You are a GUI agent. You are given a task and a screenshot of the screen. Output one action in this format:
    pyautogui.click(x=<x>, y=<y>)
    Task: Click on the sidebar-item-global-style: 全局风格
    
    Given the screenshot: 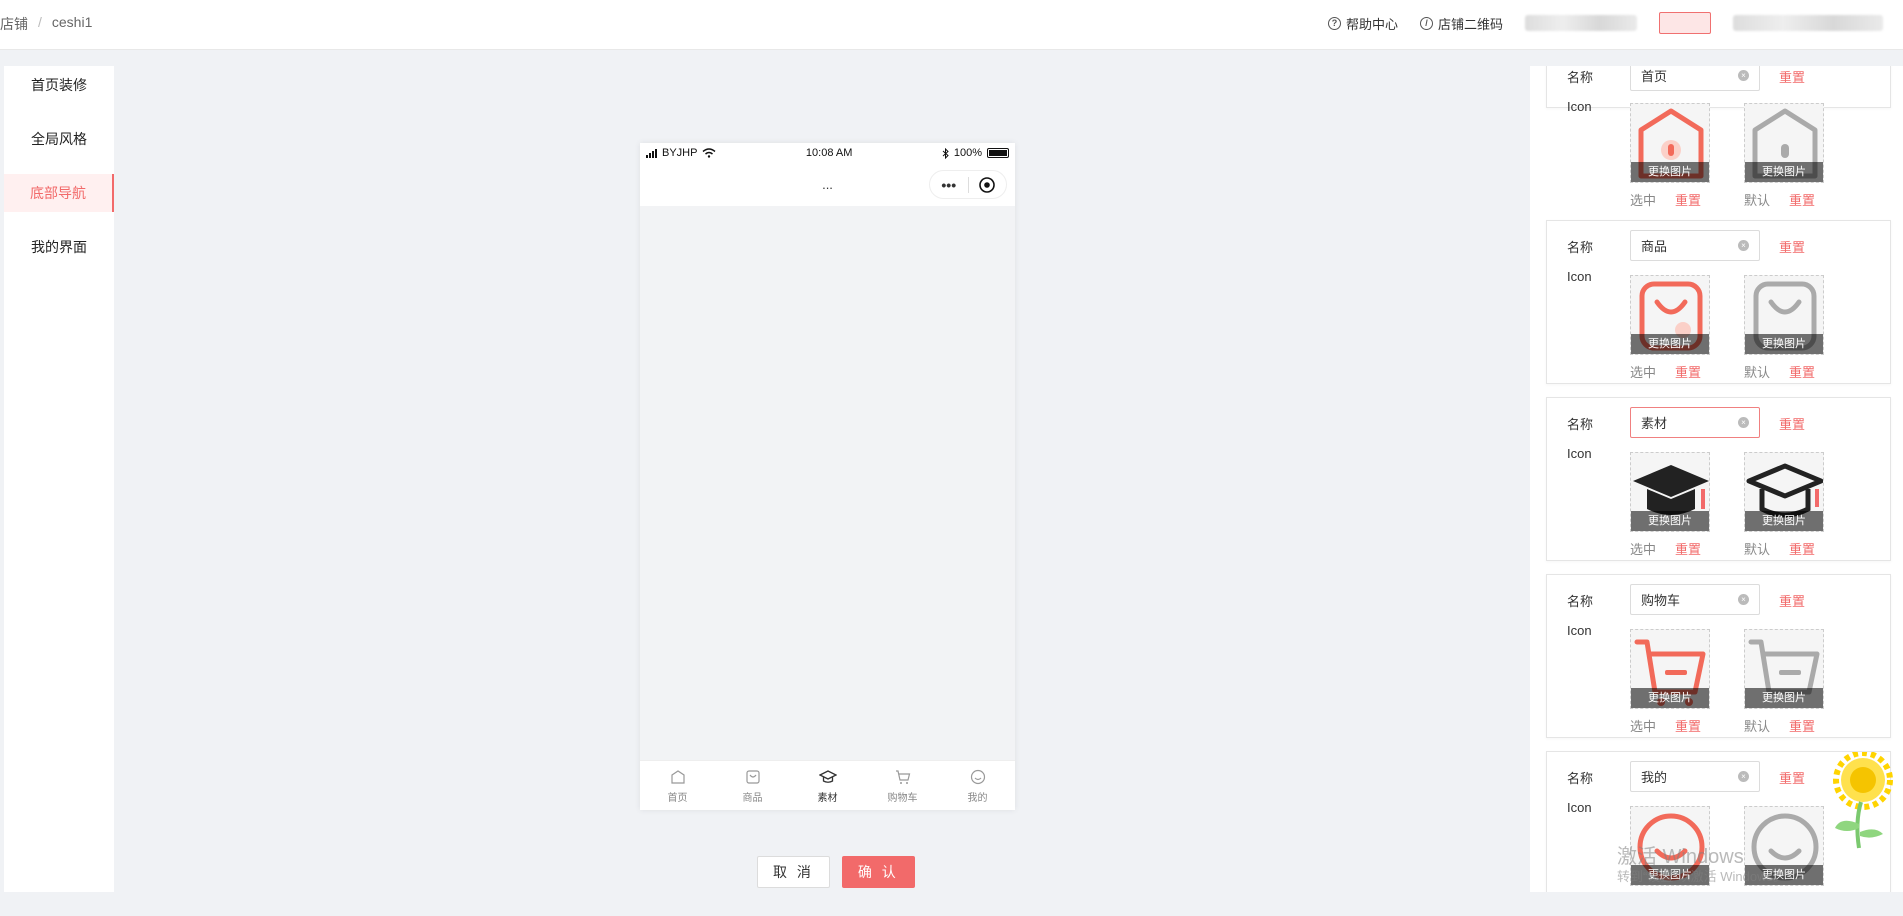 What is the action you would take?
    pyautogui.click(x=59, y=139)
    